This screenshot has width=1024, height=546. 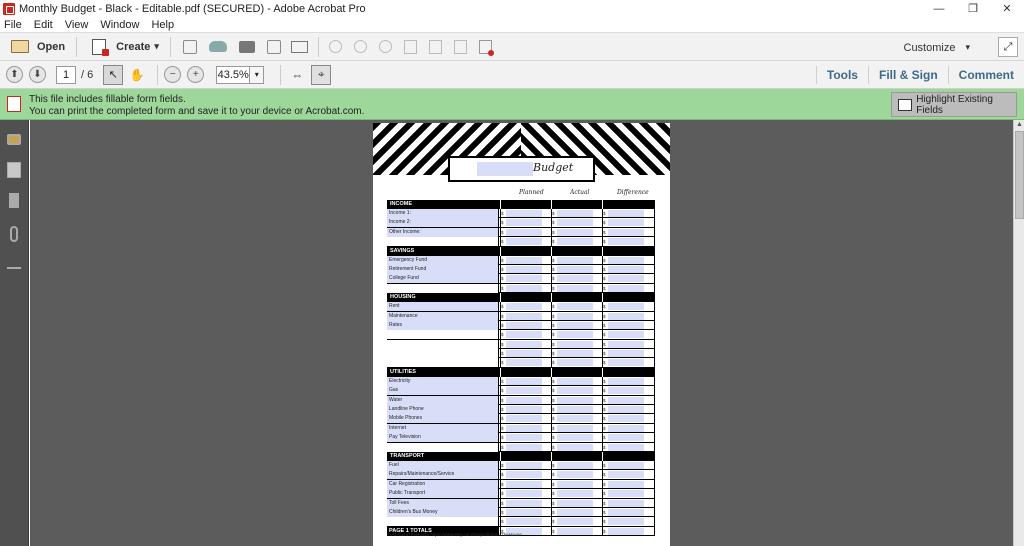 What do you see at coordinates (443, 223) in the screenshot?
I see `row-label-field: Income 2:` at bounding box center [443, 223].